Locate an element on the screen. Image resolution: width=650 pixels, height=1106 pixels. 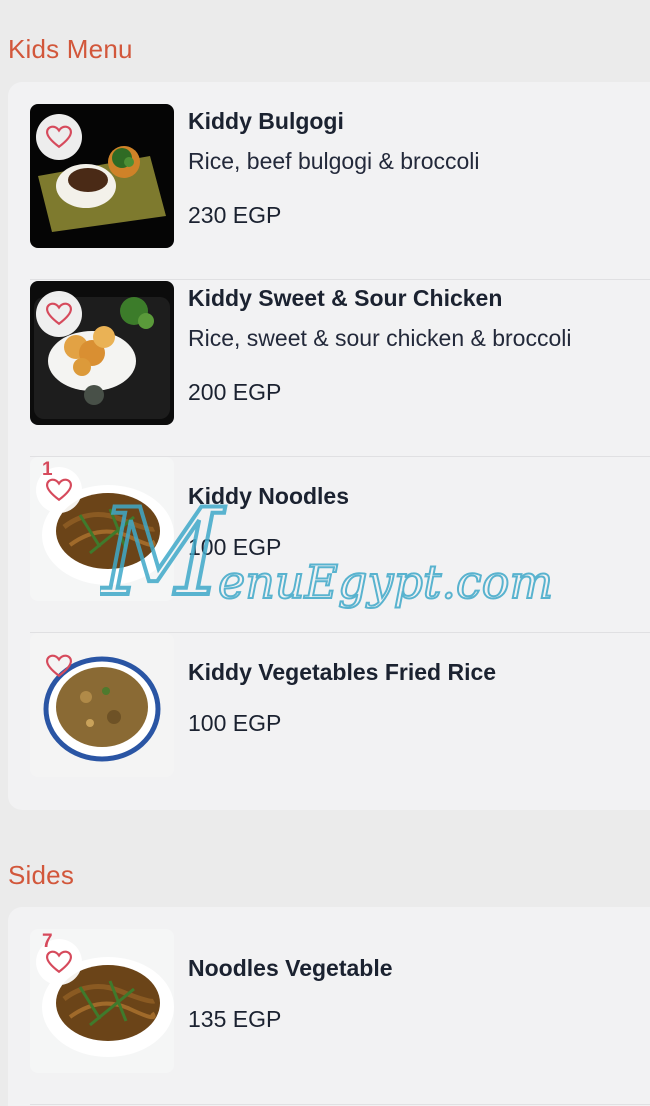
item-price: 135 EGP is located at coordinates (235, 1019).